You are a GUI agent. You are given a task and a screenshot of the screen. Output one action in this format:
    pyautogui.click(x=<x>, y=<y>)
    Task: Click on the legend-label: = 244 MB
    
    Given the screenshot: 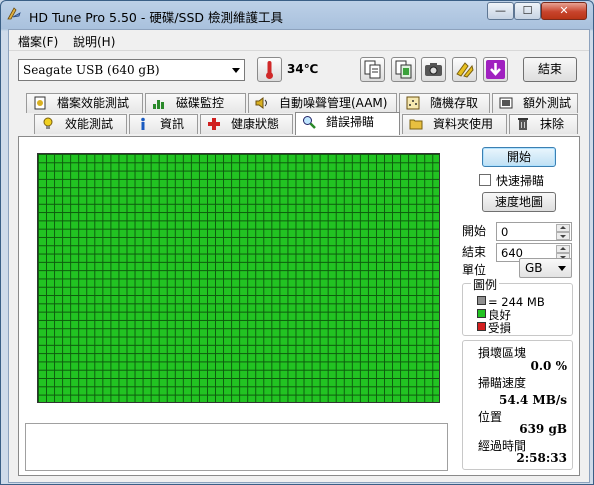 What is the action you would take?
    pyautogui.click(x=516, y=302)
    